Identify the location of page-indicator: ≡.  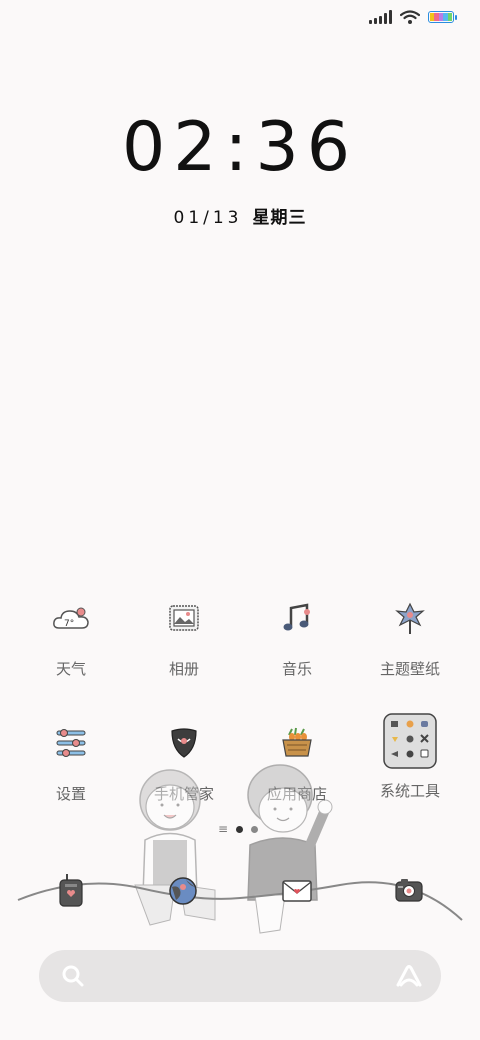
(238, 829).